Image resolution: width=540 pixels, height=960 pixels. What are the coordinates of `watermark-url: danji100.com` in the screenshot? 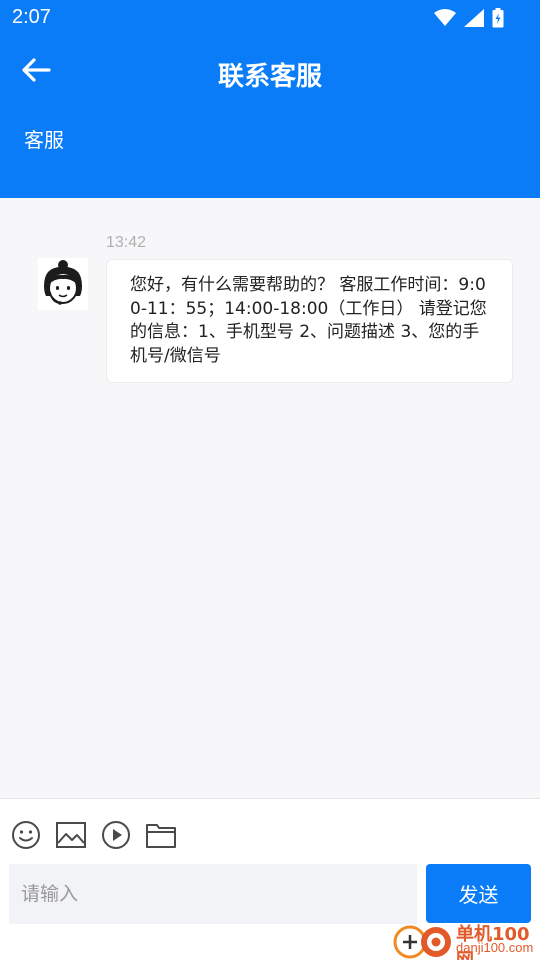 It's located at (495, 947).